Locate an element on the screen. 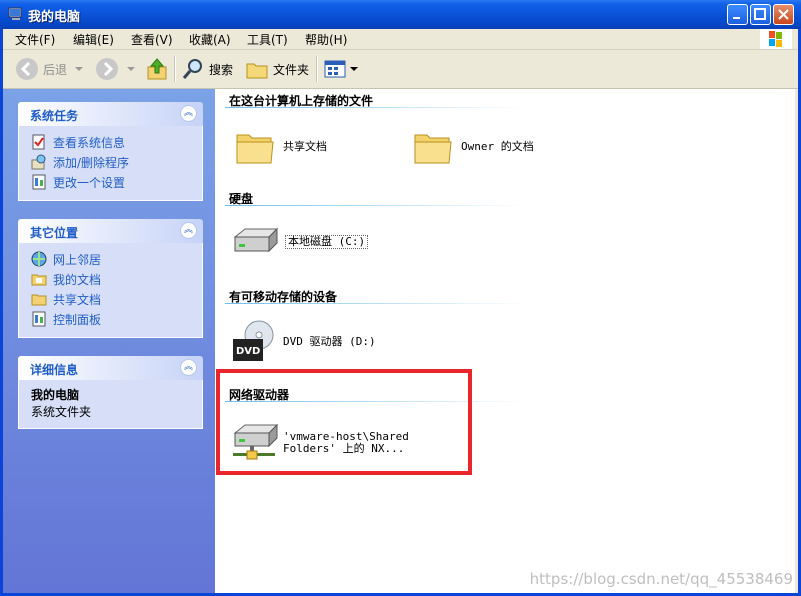 Image resolution: width=801 pixels, height=596 pixels. menu-tools: 工具(T) is located at coordinates (267, 39).